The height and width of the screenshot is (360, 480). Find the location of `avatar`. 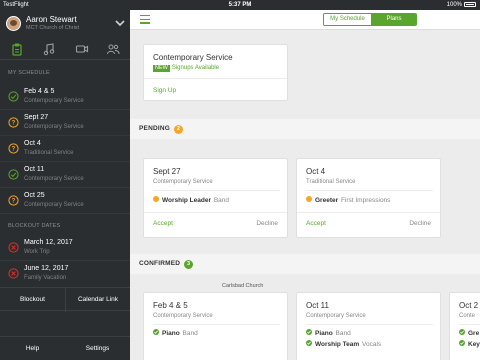

avatar is located at coordinates (13, 23).